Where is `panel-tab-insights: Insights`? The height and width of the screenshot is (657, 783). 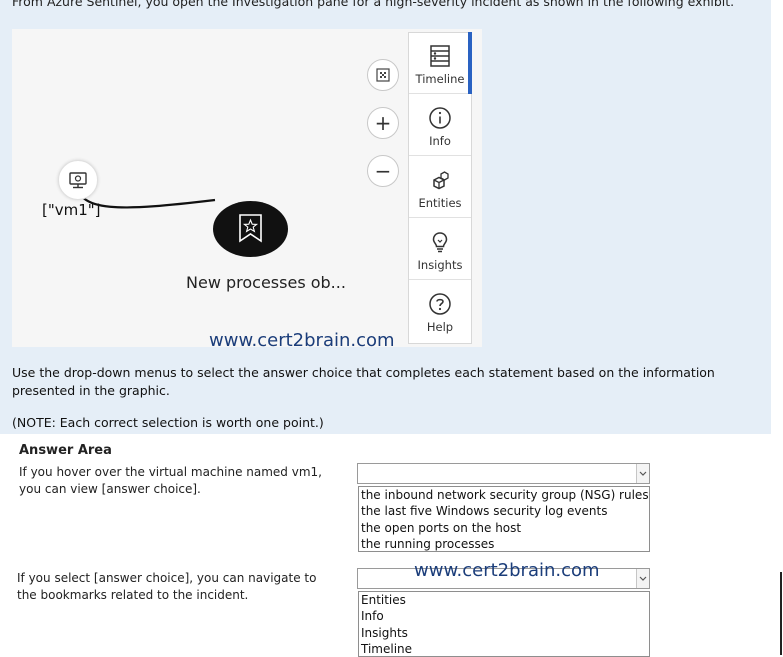 panel-tab-insights: Insights is located at coordinates (440, 249).